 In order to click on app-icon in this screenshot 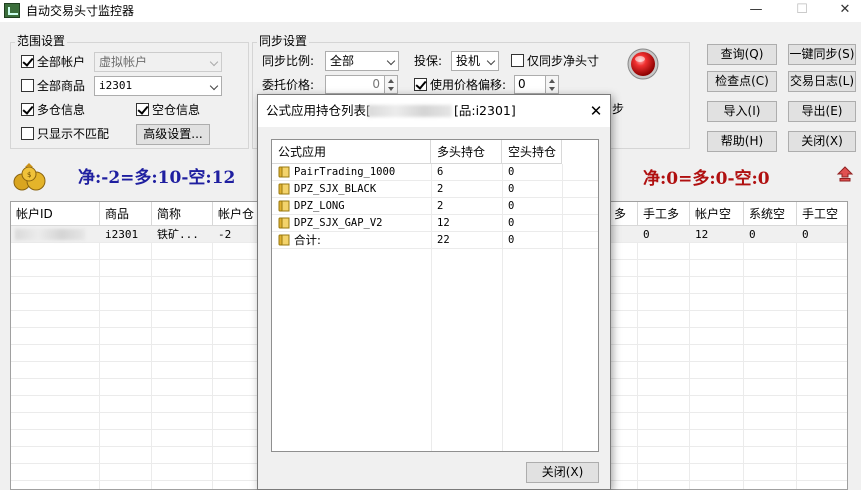, I will do `click(12, 10)`.